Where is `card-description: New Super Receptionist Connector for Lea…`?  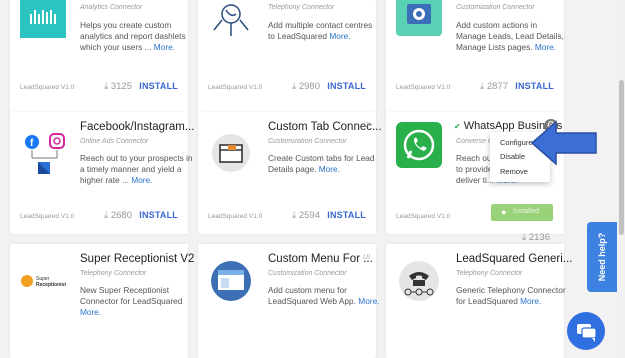 card-description: New Super Receptionist Connector for Lea… is located at coordinates (131, 301).